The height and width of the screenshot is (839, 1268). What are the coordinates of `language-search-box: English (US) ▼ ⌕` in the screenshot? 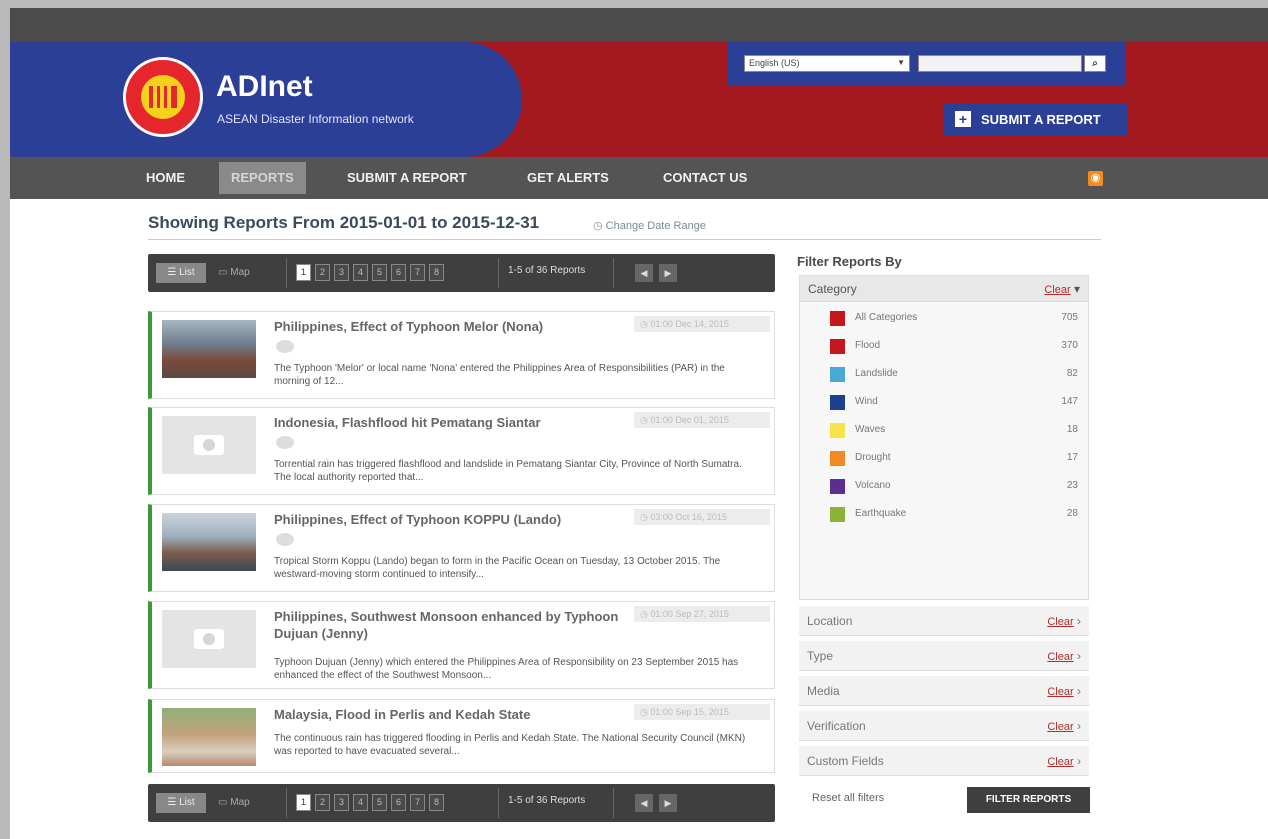 It's located at (927, 64).